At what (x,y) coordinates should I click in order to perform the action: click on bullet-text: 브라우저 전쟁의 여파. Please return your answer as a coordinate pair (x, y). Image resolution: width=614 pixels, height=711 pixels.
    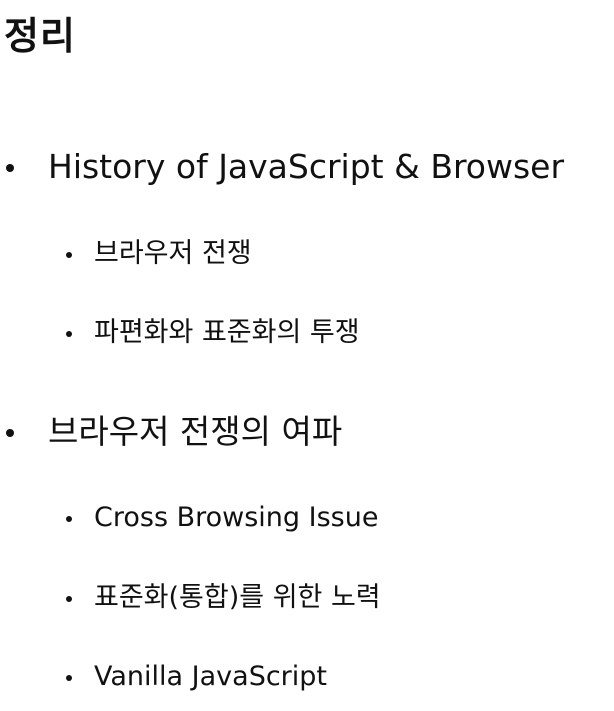
    Looking at the image, I should click on (195, 431).